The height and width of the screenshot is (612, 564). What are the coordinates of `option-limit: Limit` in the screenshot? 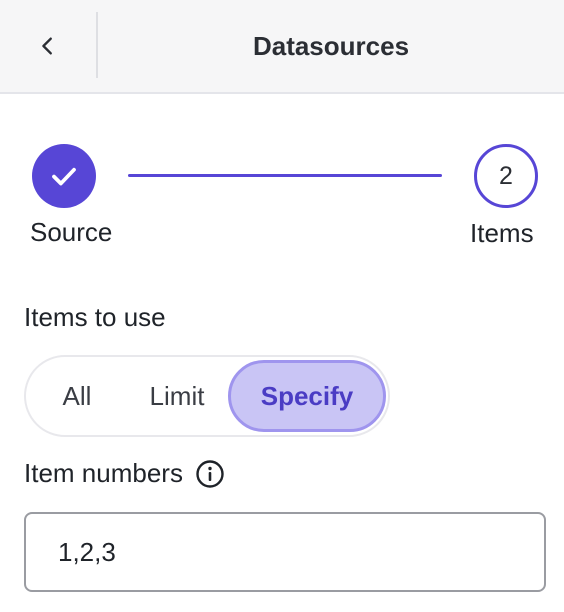 It's located at (177, 396).